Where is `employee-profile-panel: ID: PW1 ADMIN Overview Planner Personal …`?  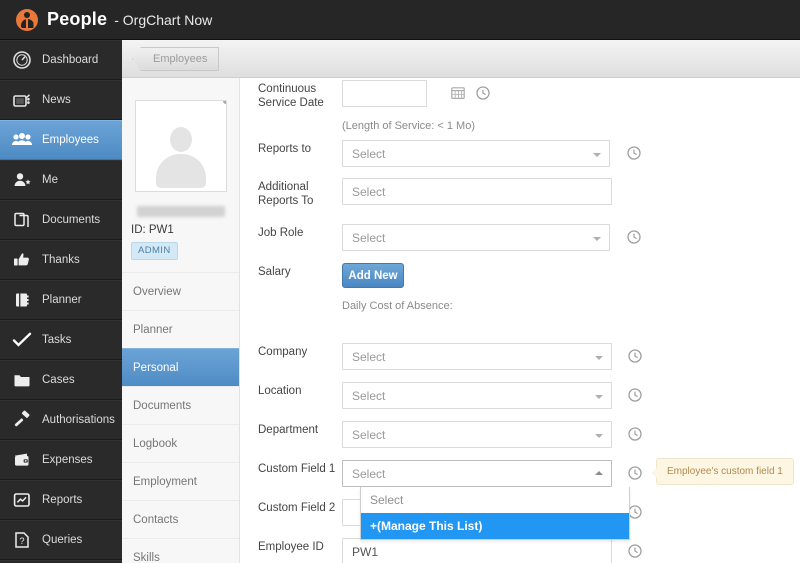
employee-profile-panel: ID: PW1 ADMIN Overview Planner Personal … is located at coordinates (181, 320).